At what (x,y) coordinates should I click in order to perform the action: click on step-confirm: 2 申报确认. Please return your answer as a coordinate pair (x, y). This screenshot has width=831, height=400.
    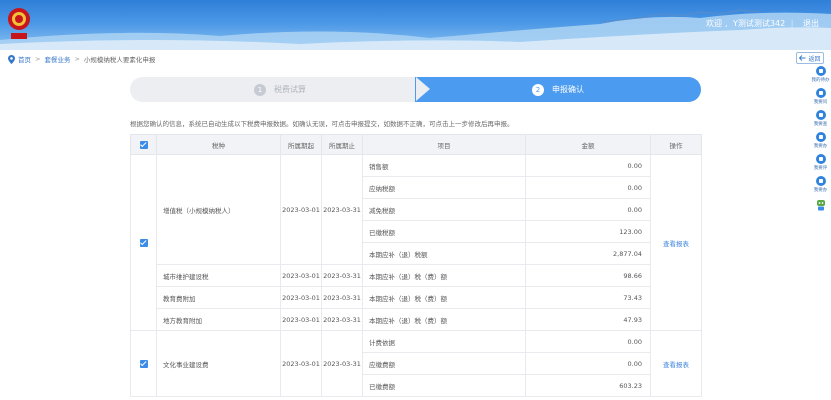
    Looking at the image, I should click on (558, 89).